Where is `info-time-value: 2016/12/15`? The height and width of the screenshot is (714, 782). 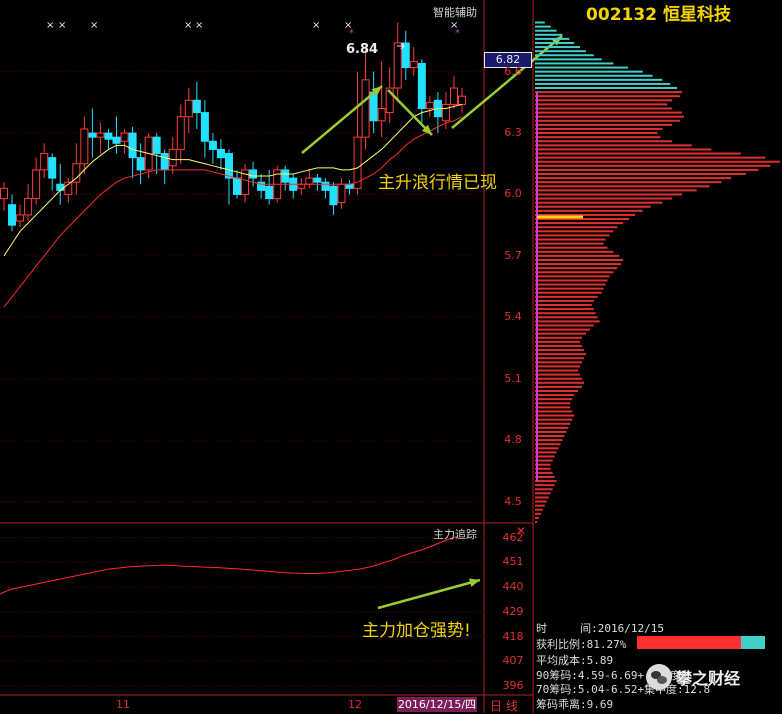 info-time-value: 2016/12/15 is located at coordinates (630, 628).